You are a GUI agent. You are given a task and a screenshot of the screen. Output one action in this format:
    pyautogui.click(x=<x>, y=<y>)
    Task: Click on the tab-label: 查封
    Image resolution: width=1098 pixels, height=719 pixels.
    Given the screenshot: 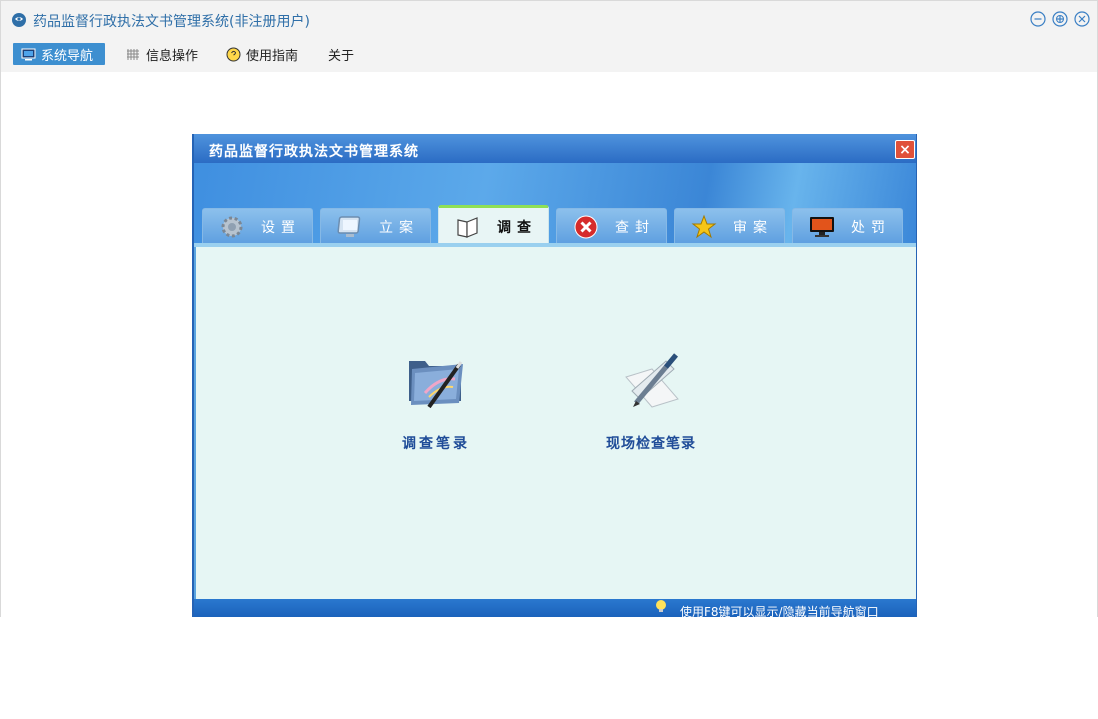 What is the action you would take?
    pyautogui.click(x=635, y=227)
    